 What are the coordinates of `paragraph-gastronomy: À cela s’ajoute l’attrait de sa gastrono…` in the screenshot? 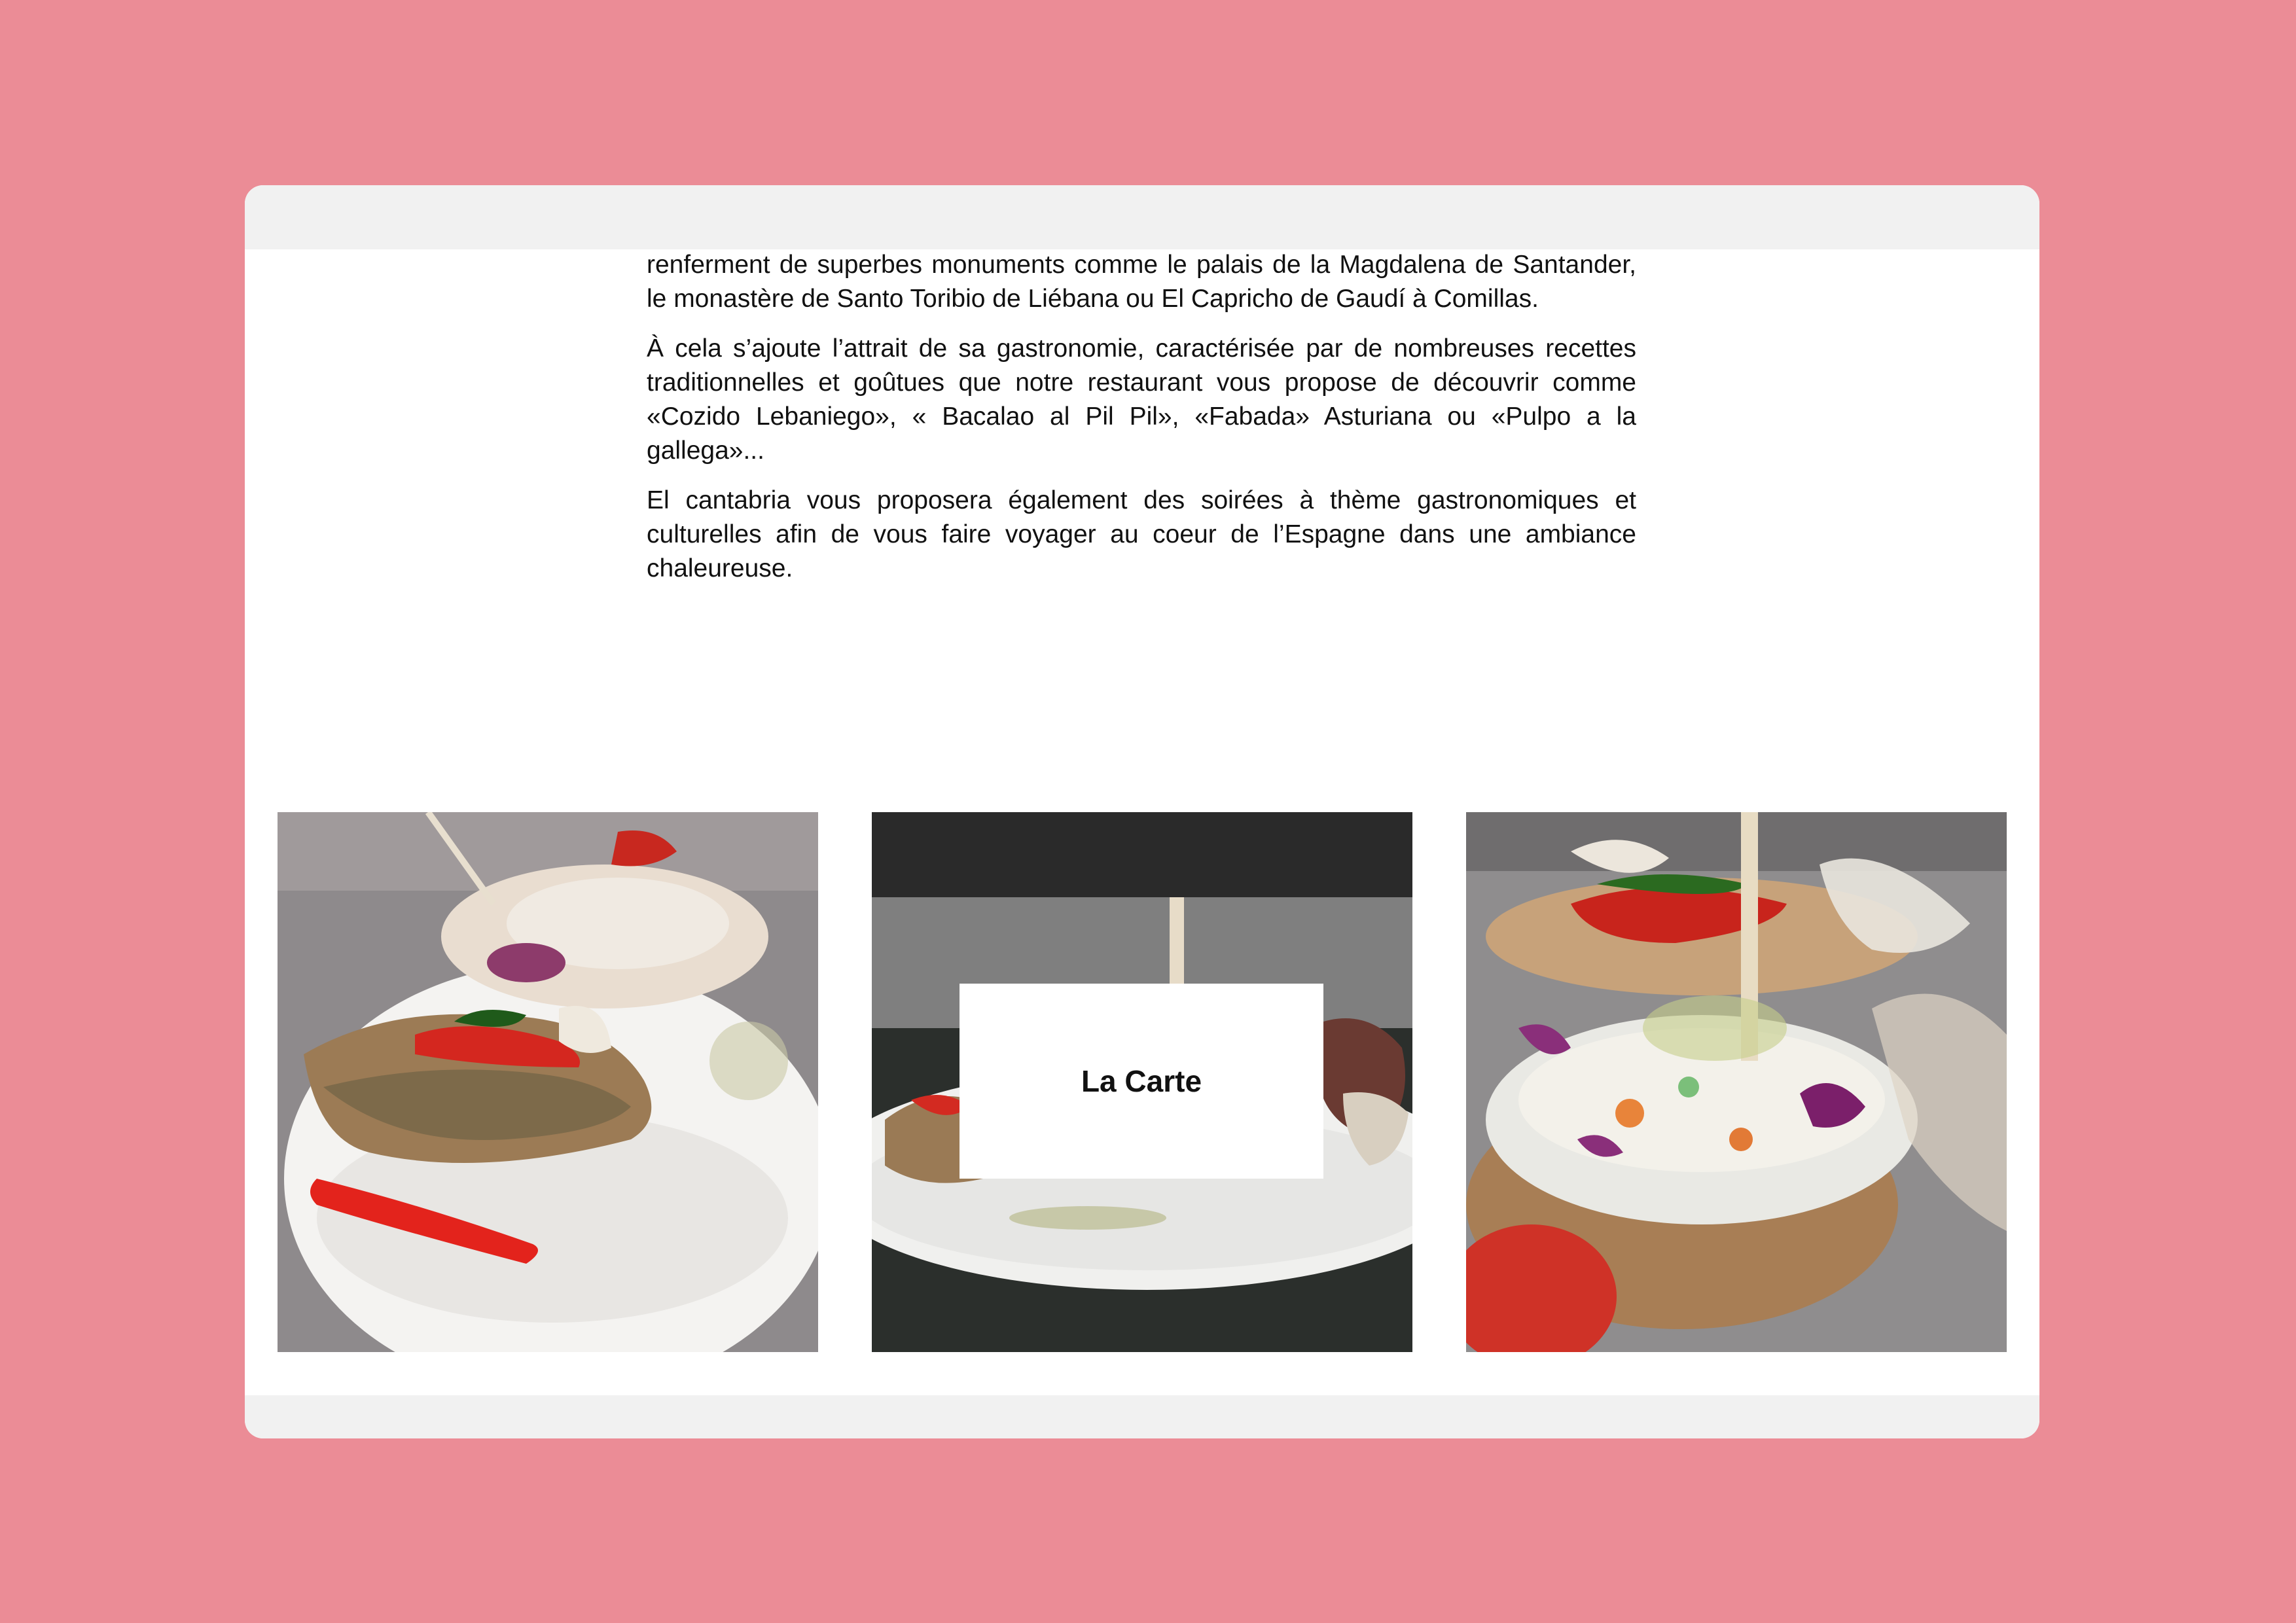 It's located at (1141, 400).